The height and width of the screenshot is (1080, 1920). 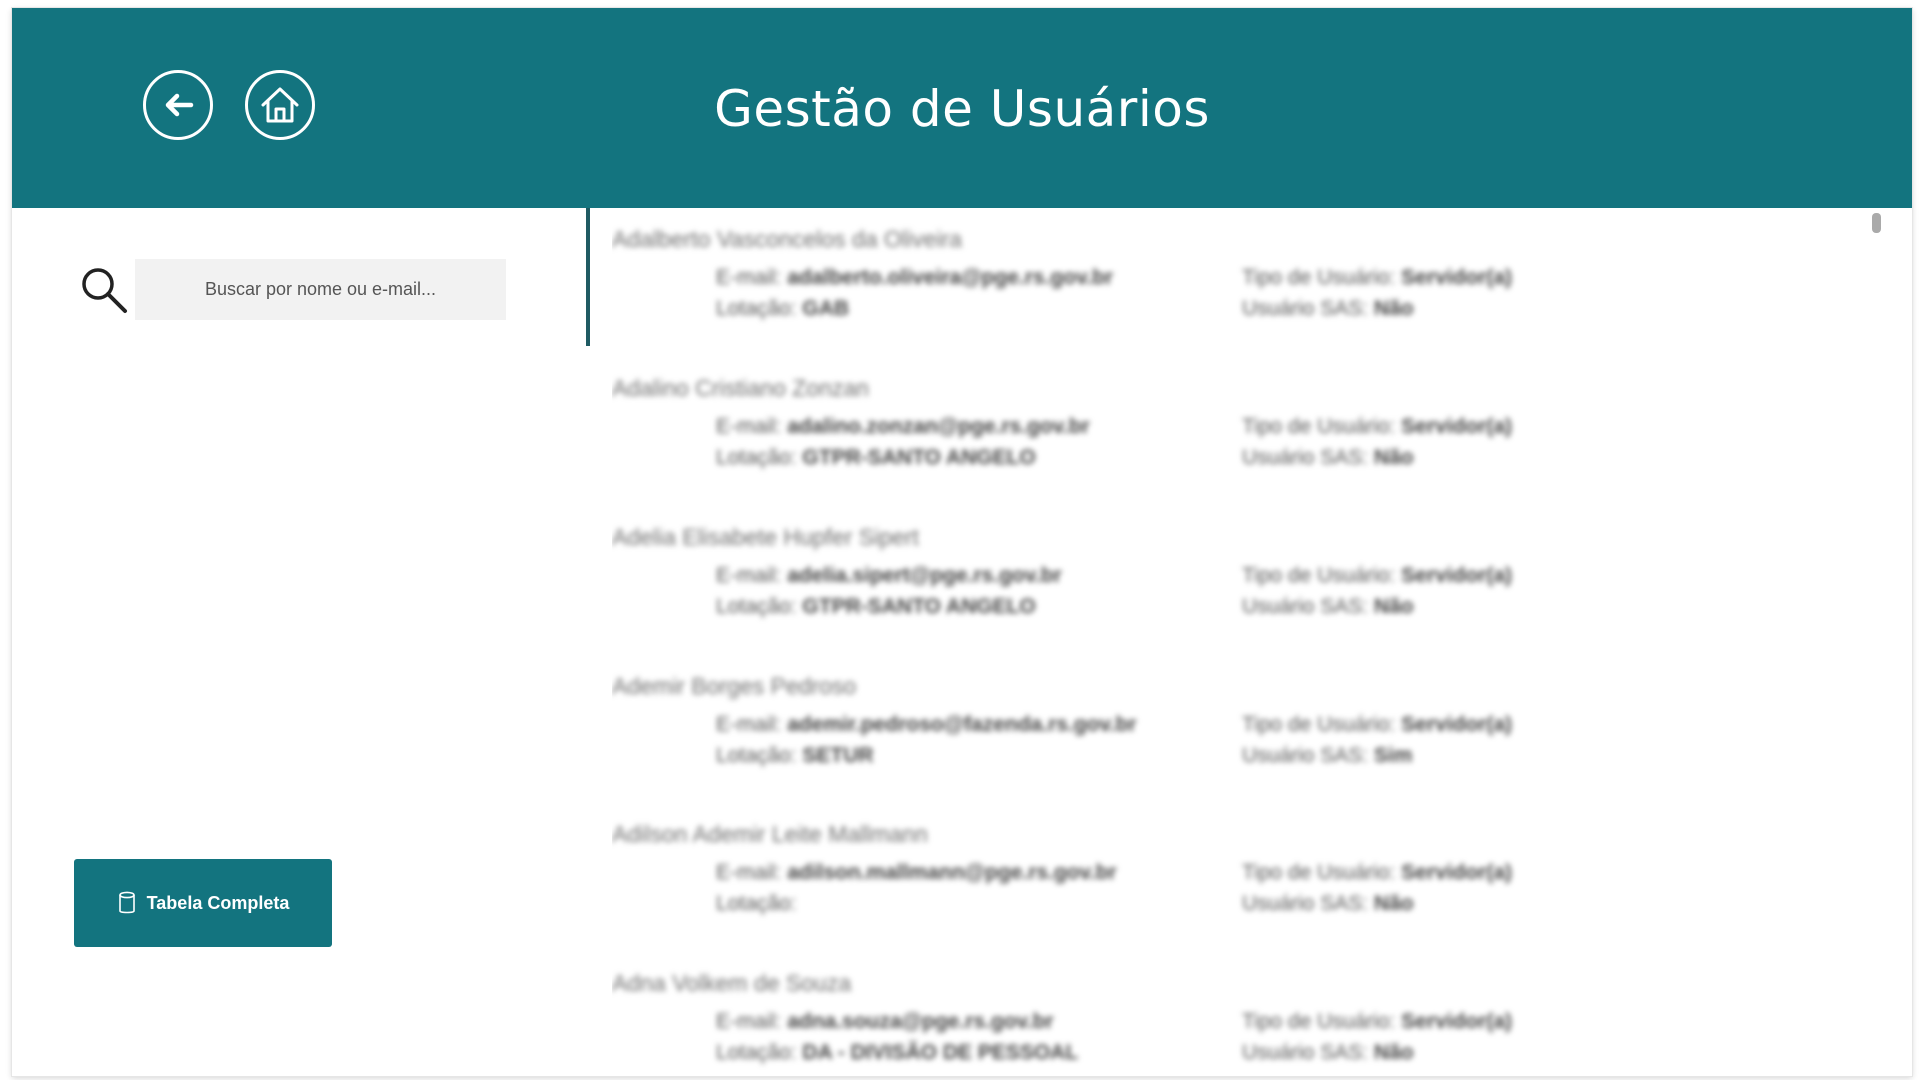 What do you see at coordinates (889, 575) in the screenshot?
I see `user-email: E-mail: adelia.sipert@pge.rs.gov.br` at bounding box center [889, 575].